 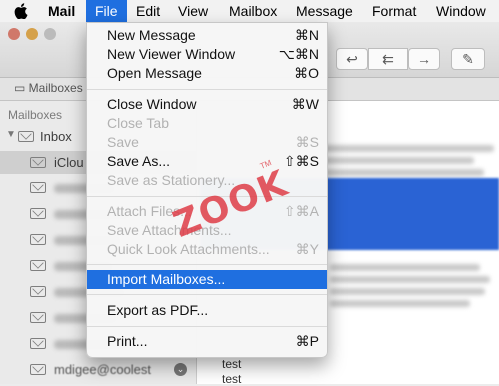 I want to click on menu-format: Format, so click(x=394, y=11).